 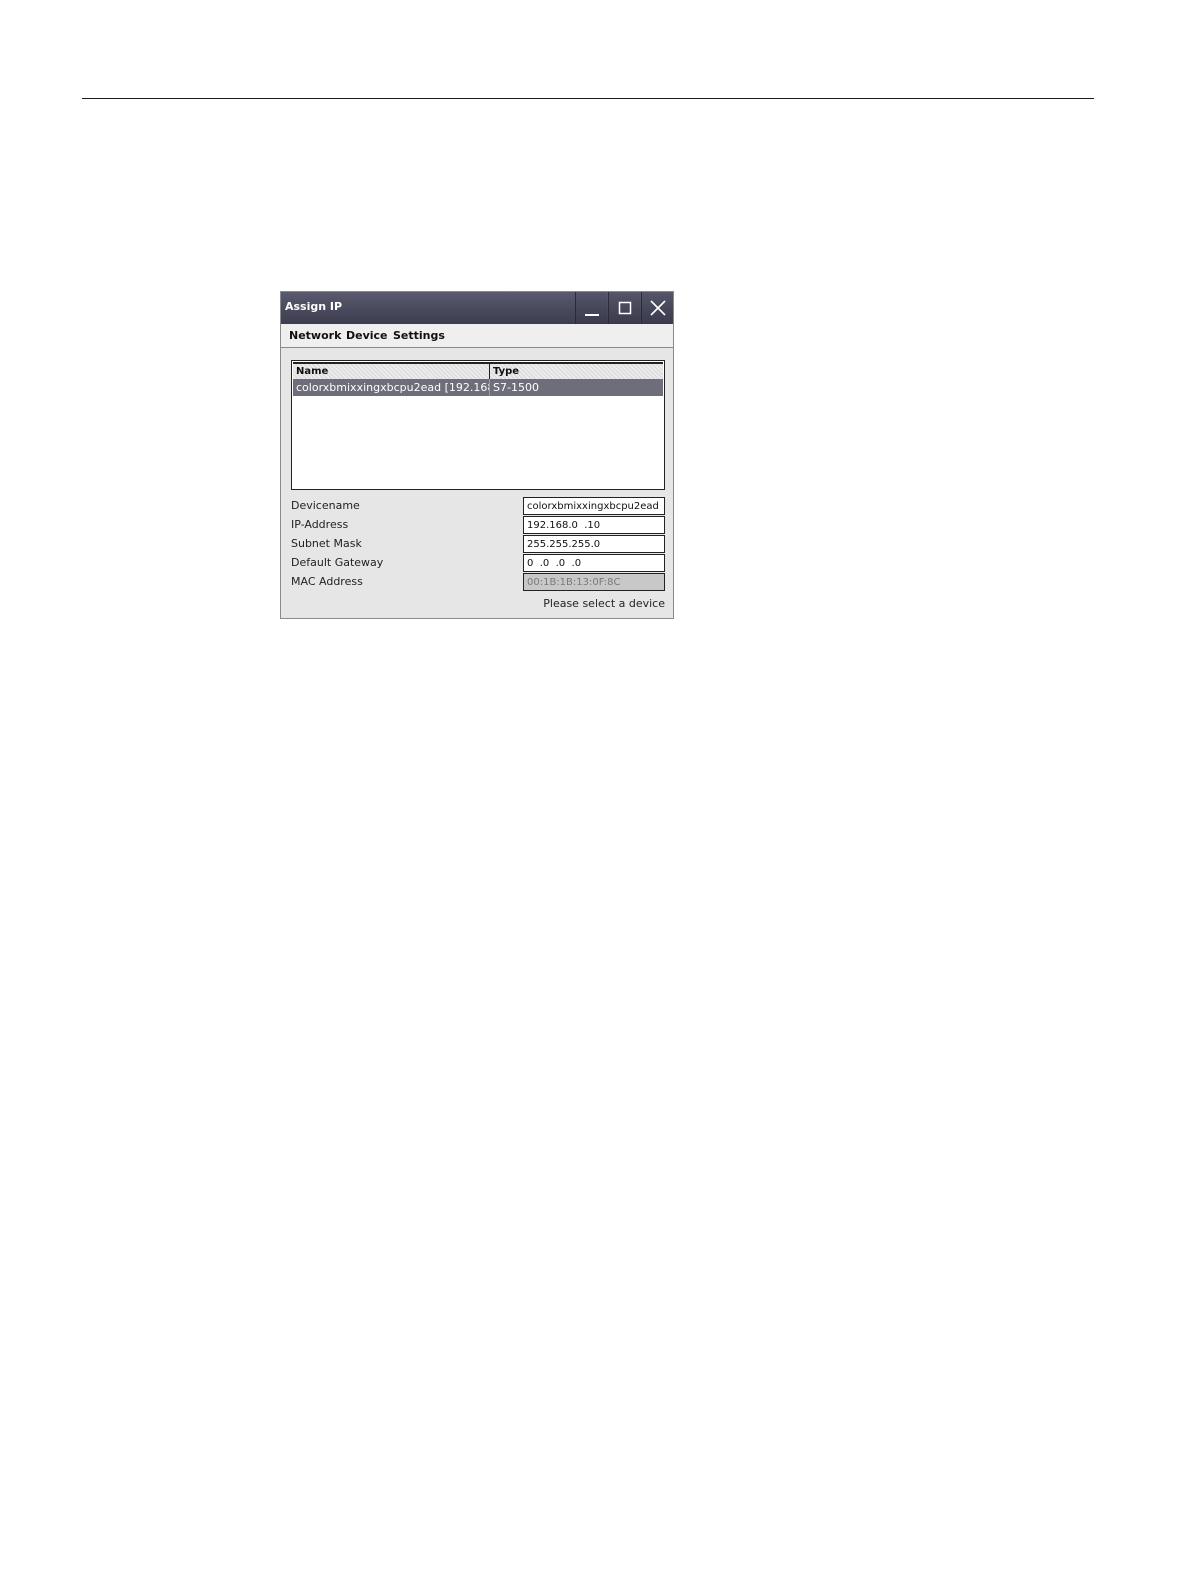 I want to click on close-button, so click(x=657, y=308).